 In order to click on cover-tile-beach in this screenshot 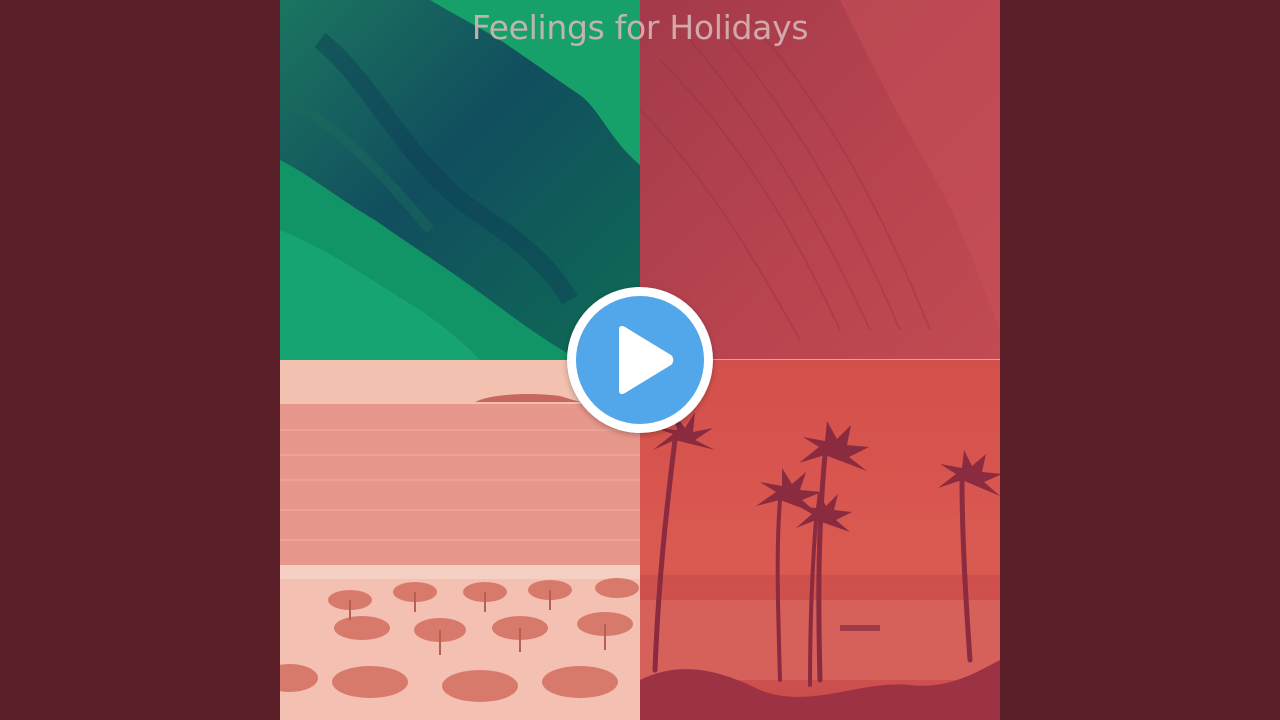, I will do `click(460, 540)`.